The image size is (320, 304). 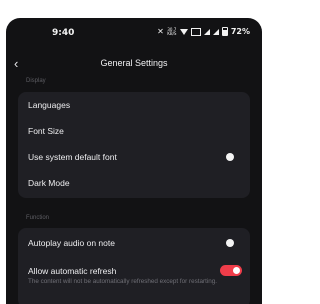 I want to click on network-speed-unit: KB/S, so click(x=172, y=33).